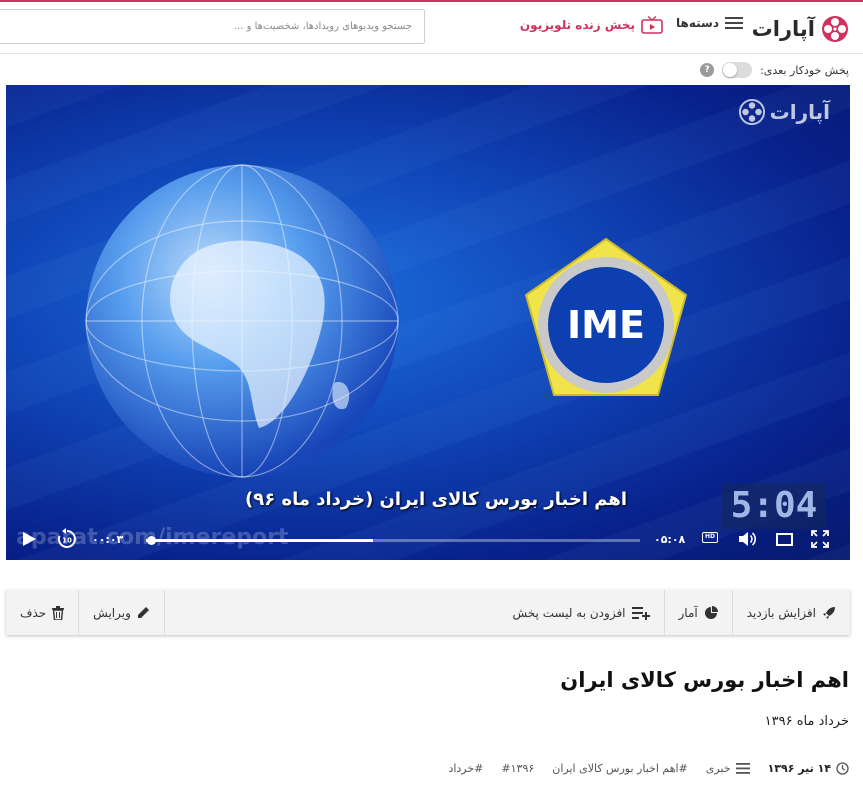 The image size is (863, 794). I want to click on category-label: خبری, so click(718, 768).